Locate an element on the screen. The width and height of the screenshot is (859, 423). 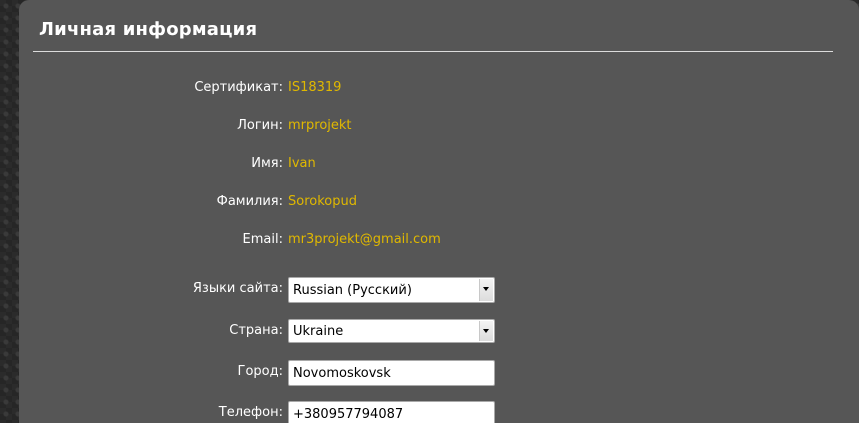
first-name-label: Имя: is located at coordinates (267, 163).